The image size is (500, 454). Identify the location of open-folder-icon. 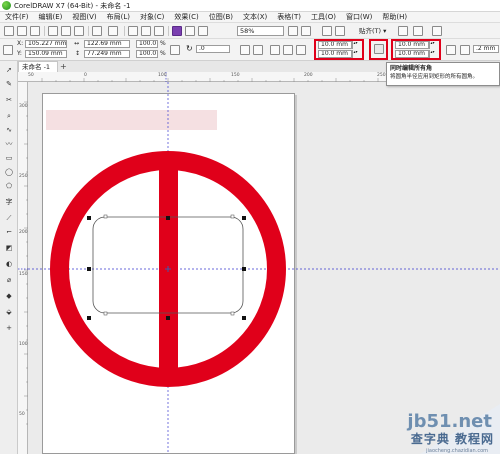
(22, 31).